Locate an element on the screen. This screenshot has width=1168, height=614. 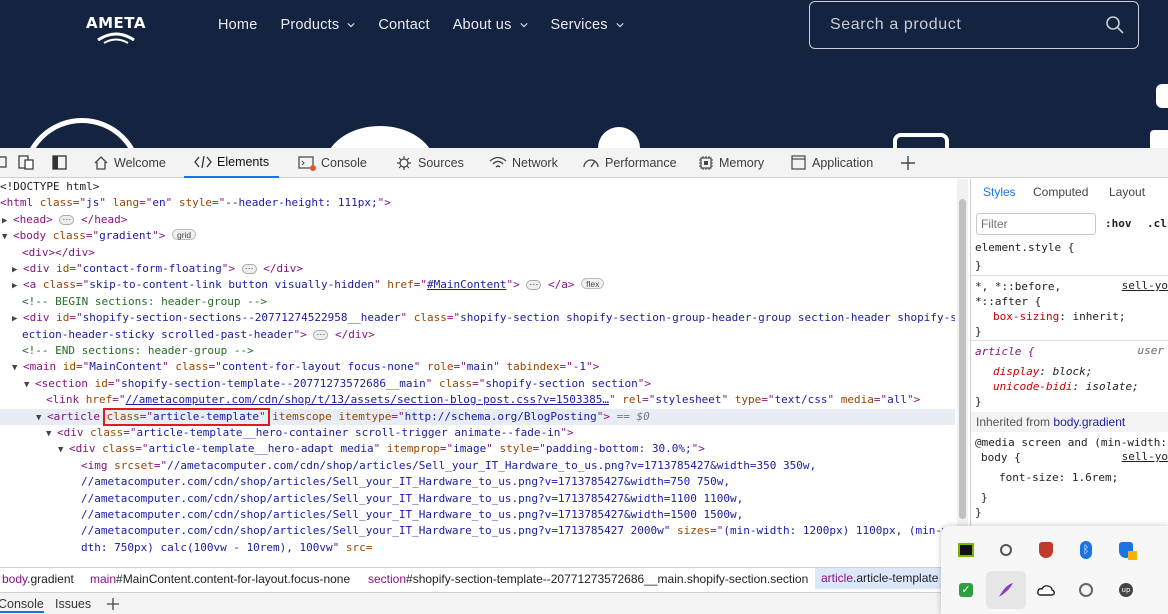
ameta-logo: AMETA is located at coordinates (116, 27).